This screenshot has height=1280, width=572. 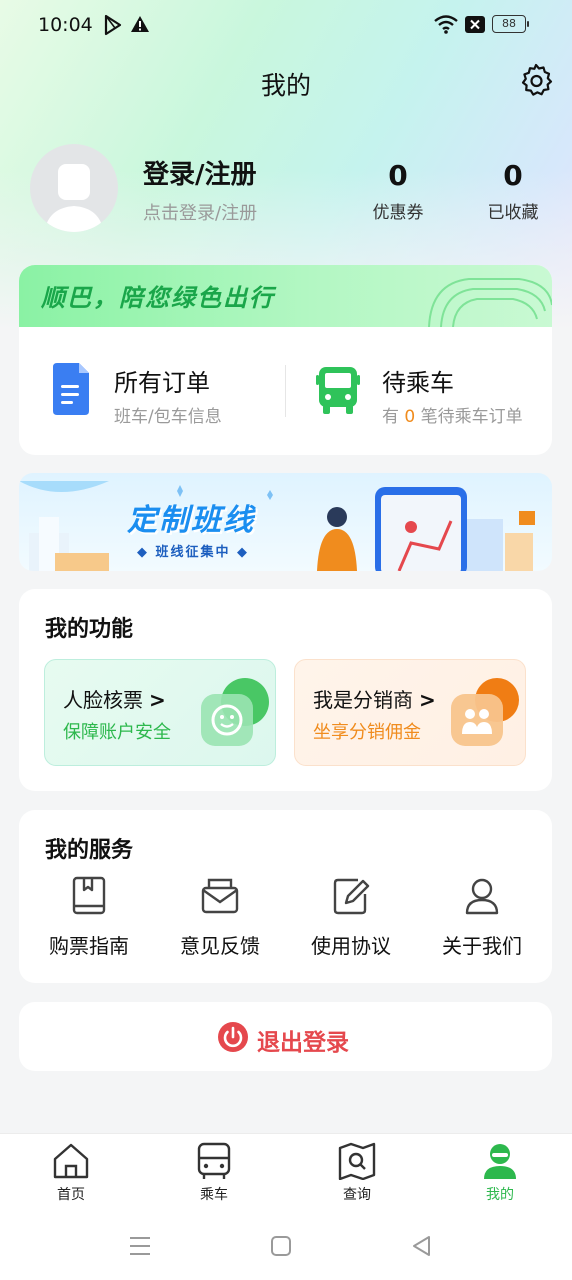 I want to click on avatar, so click(x=74, y=188).